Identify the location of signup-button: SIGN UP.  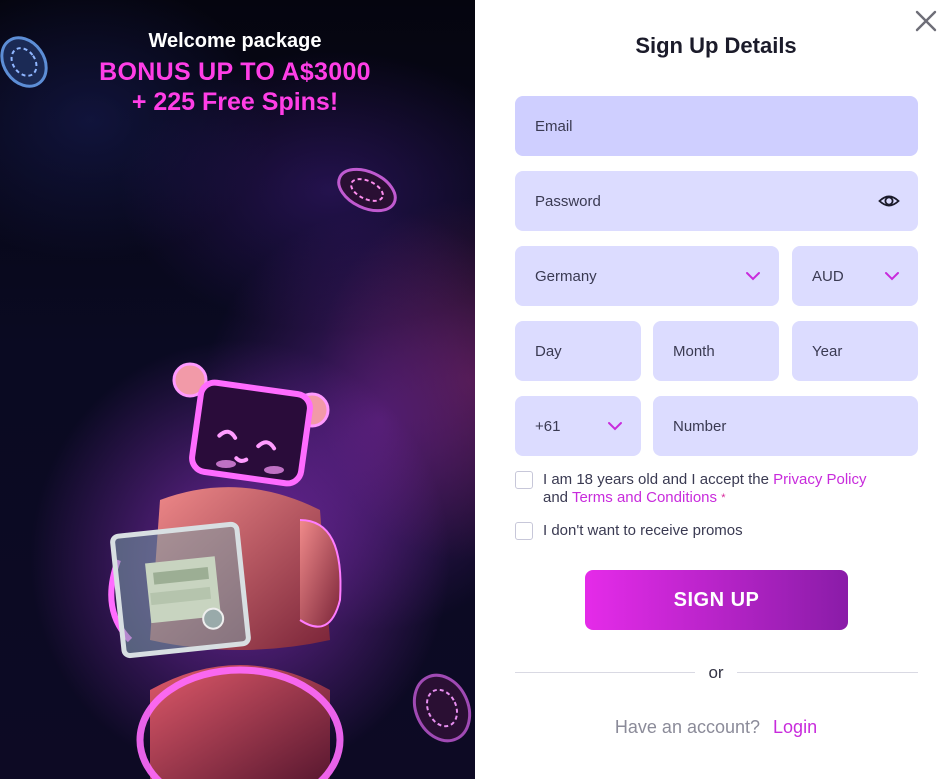
(716, 600).